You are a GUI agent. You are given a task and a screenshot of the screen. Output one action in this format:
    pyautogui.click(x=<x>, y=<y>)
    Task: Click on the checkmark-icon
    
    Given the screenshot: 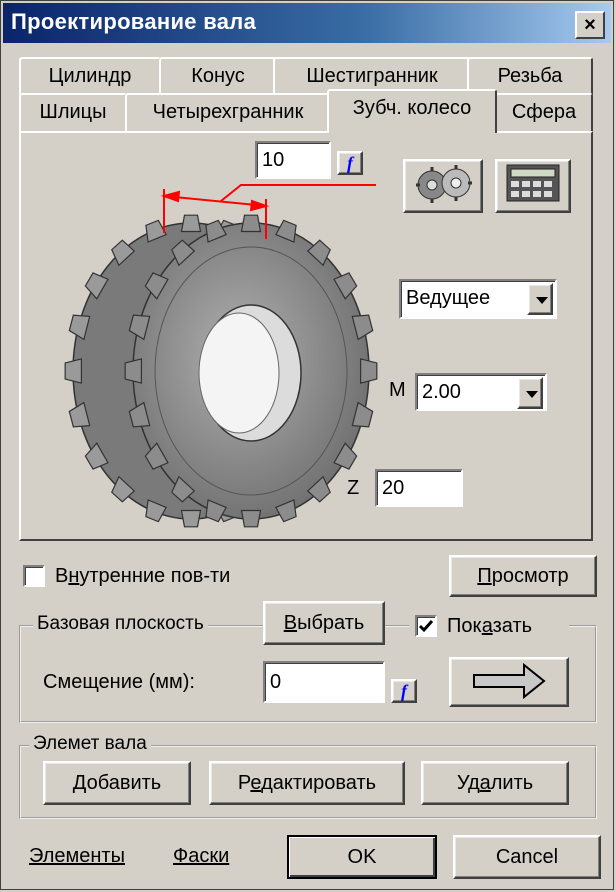 What is the action you would take?
    pyautogui.click(x=426, y=626)
    